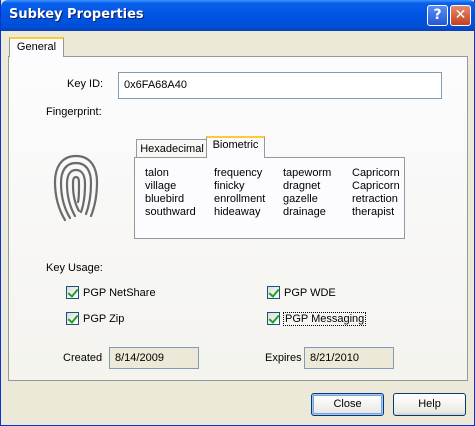 The height and width of the screenshot is (426, 475). What do you see at coordinates (104, 318) in the screenshot?
I see `usage-label: PGP Zip` at bounding box center [104, 318].